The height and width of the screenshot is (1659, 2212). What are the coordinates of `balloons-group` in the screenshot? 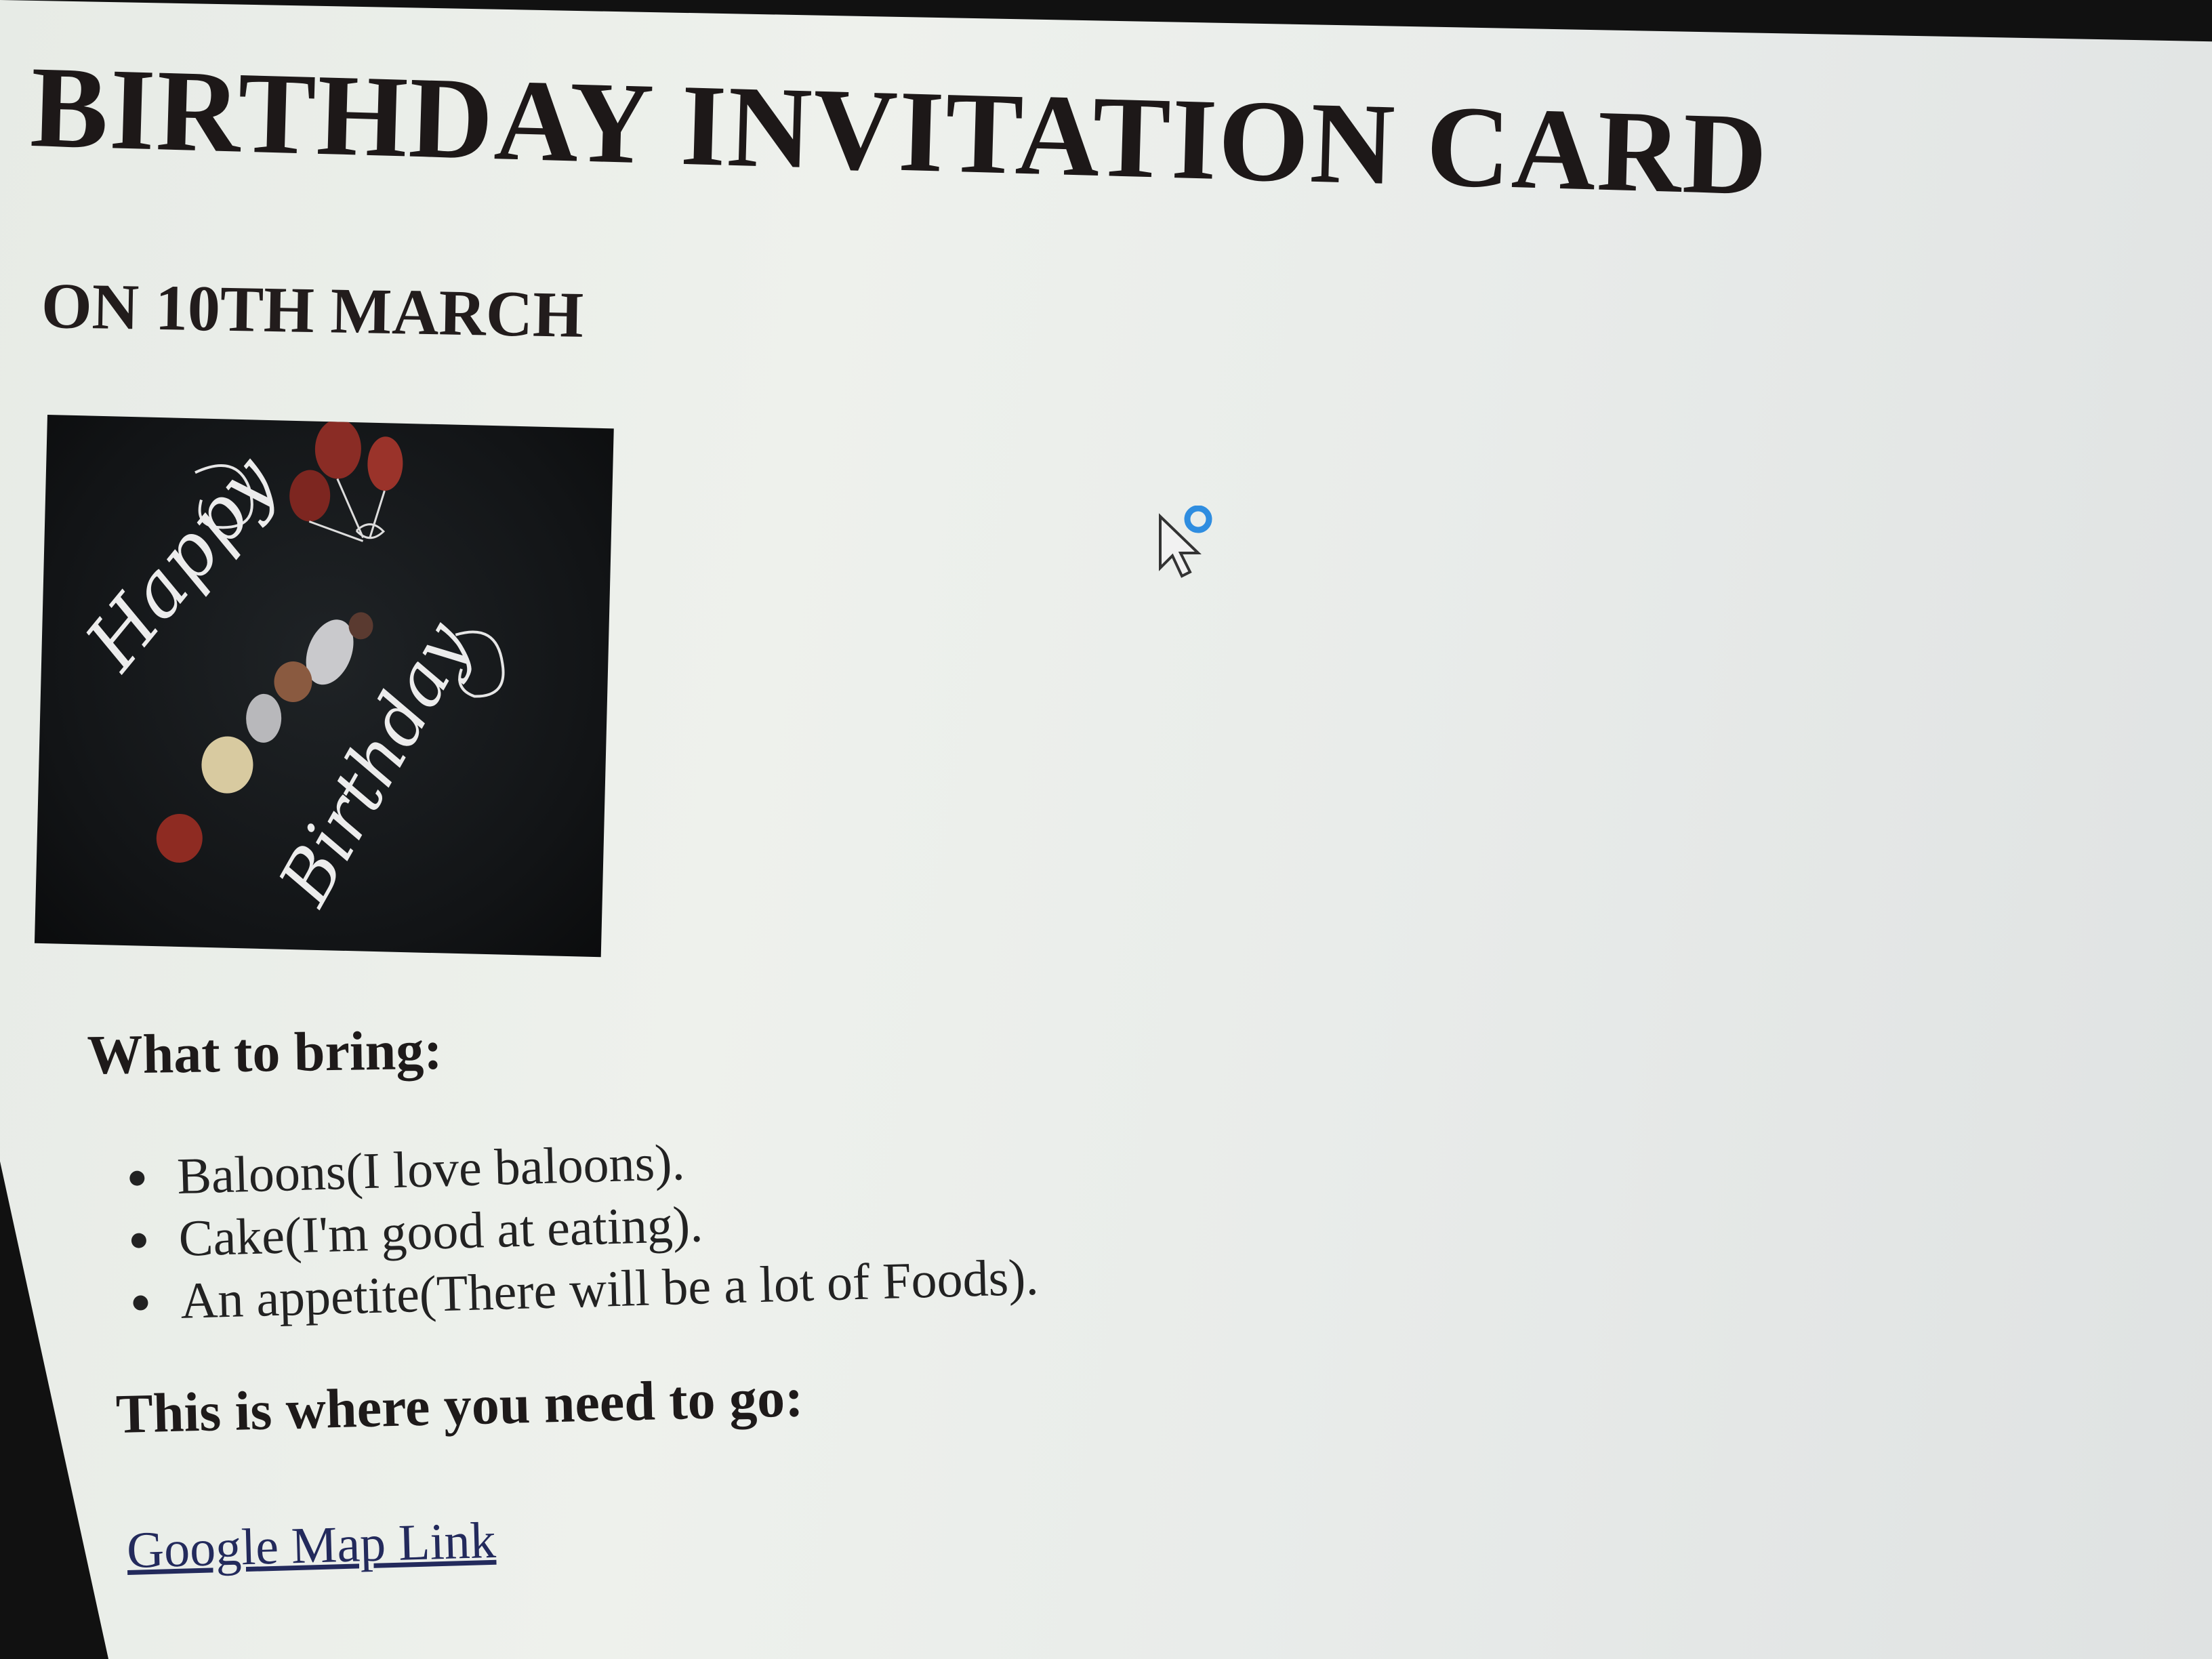 It's located at (346, 480).